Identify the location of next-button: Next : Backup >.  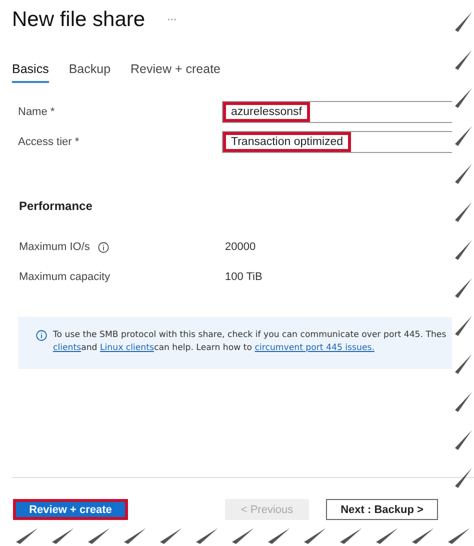
(382, 509).